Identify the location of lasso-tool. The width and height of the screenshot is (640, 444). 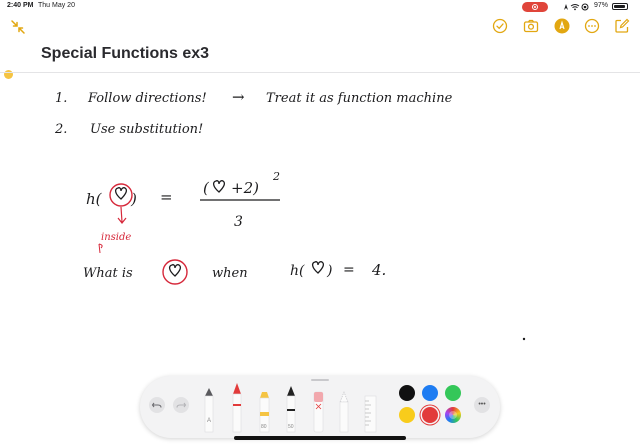
(344, 412).